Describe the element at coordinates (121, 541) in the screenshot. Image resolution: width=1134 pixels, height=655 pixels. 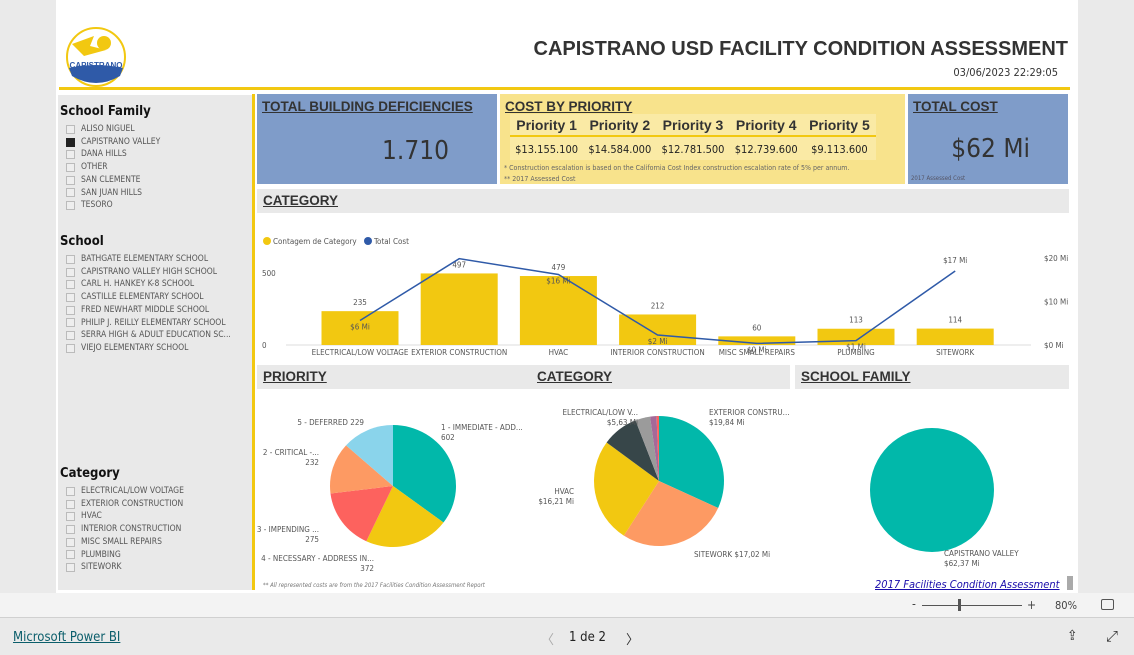
I see `slicer-item-label: MISC SMALL REPAIRS` at that location.